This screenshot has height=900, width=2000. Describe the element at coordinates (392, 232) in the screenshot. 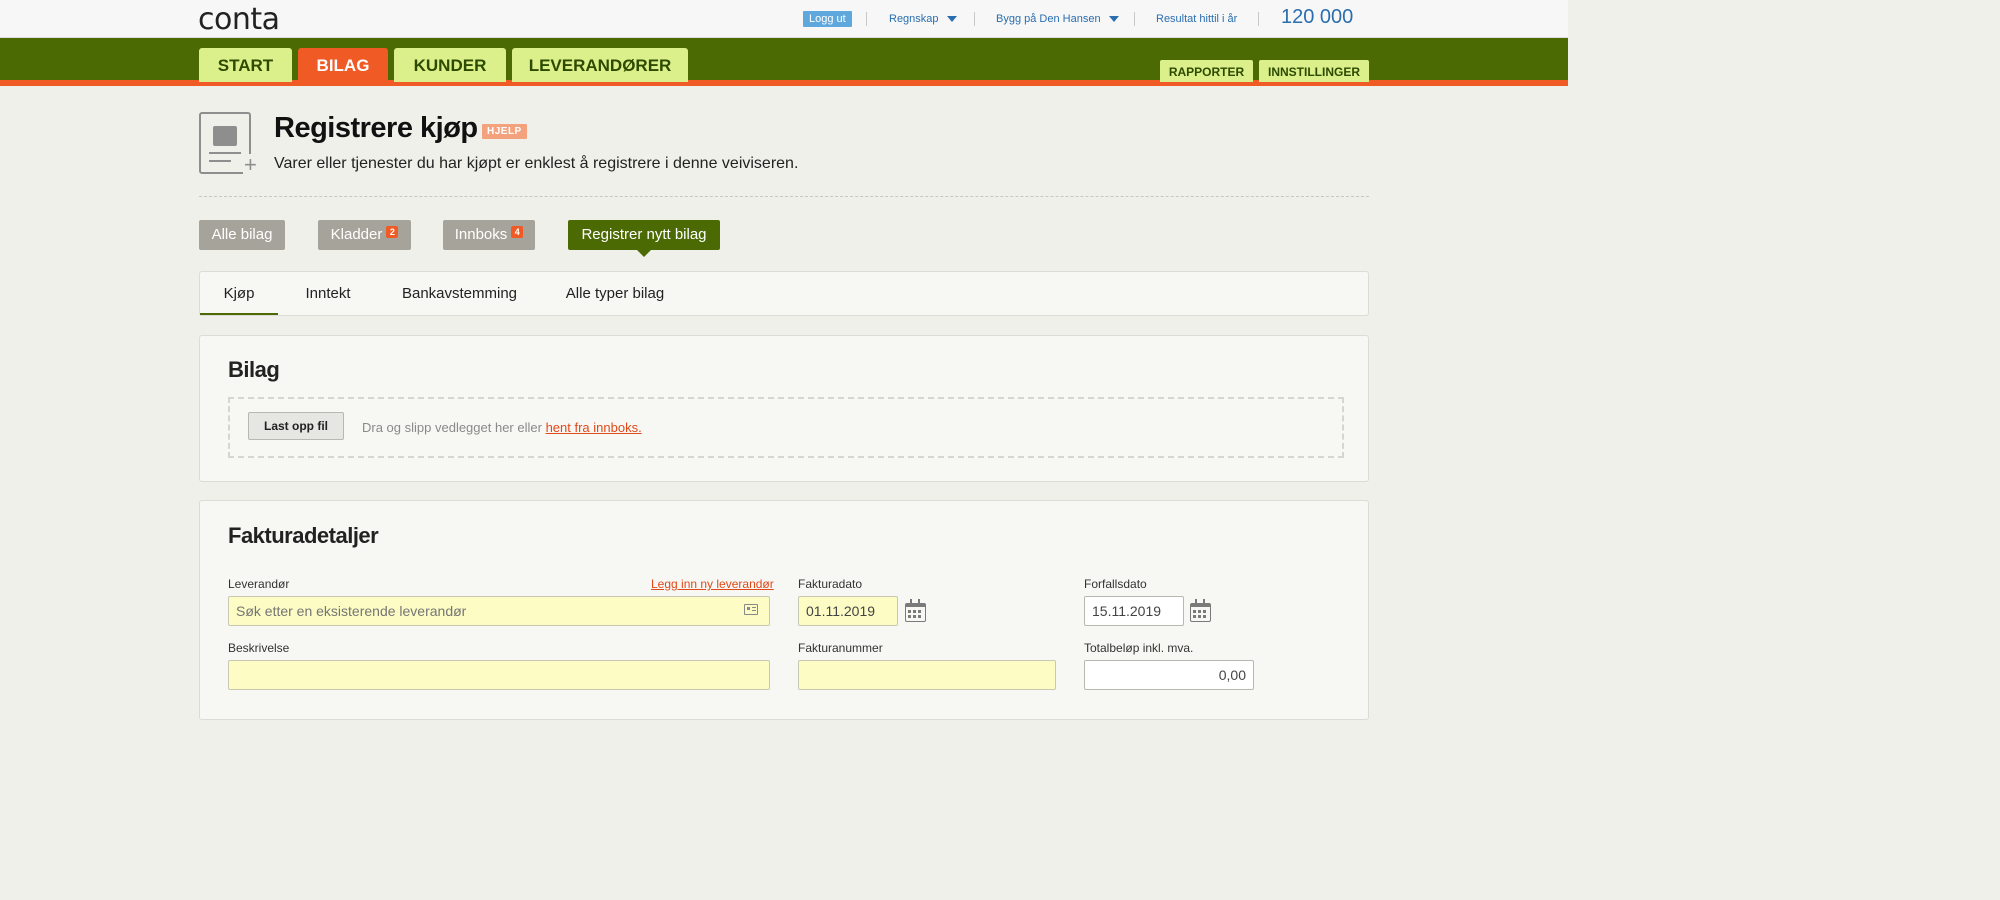

I see `drafts-count-badge: 2` at that location.